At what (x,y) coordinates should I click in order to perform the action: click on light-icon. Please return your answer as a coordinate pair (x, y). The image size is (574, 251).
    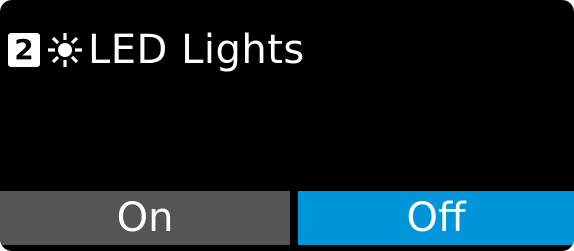
    Looking at the image, I should click on (65, 50).